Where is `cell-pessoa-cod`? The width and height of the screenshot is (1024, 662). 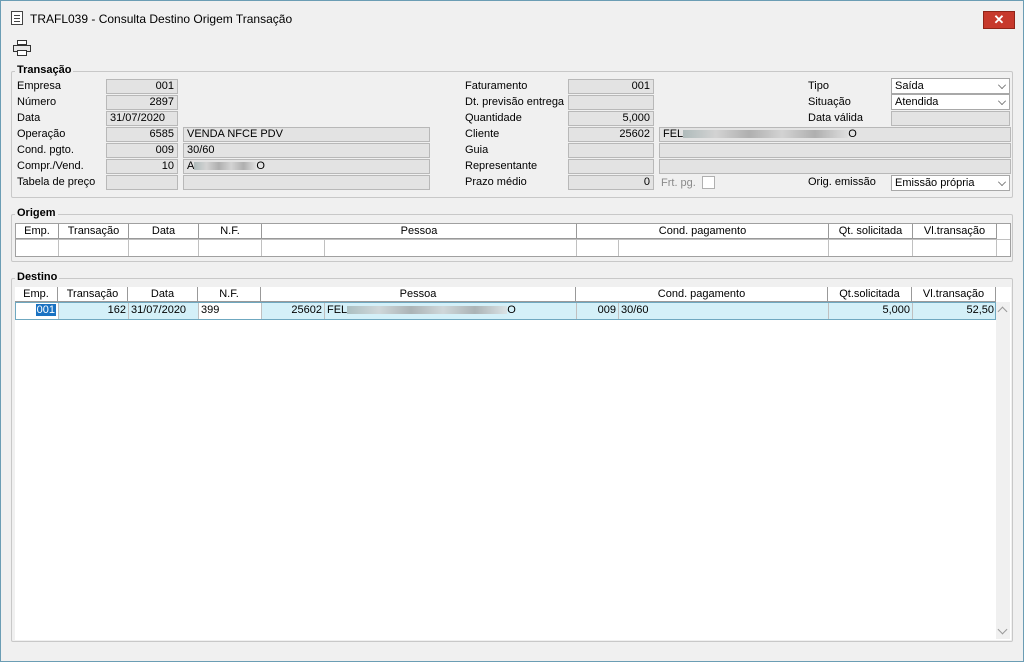
cell-pessoa-cod is located at coordinates (293, 248).